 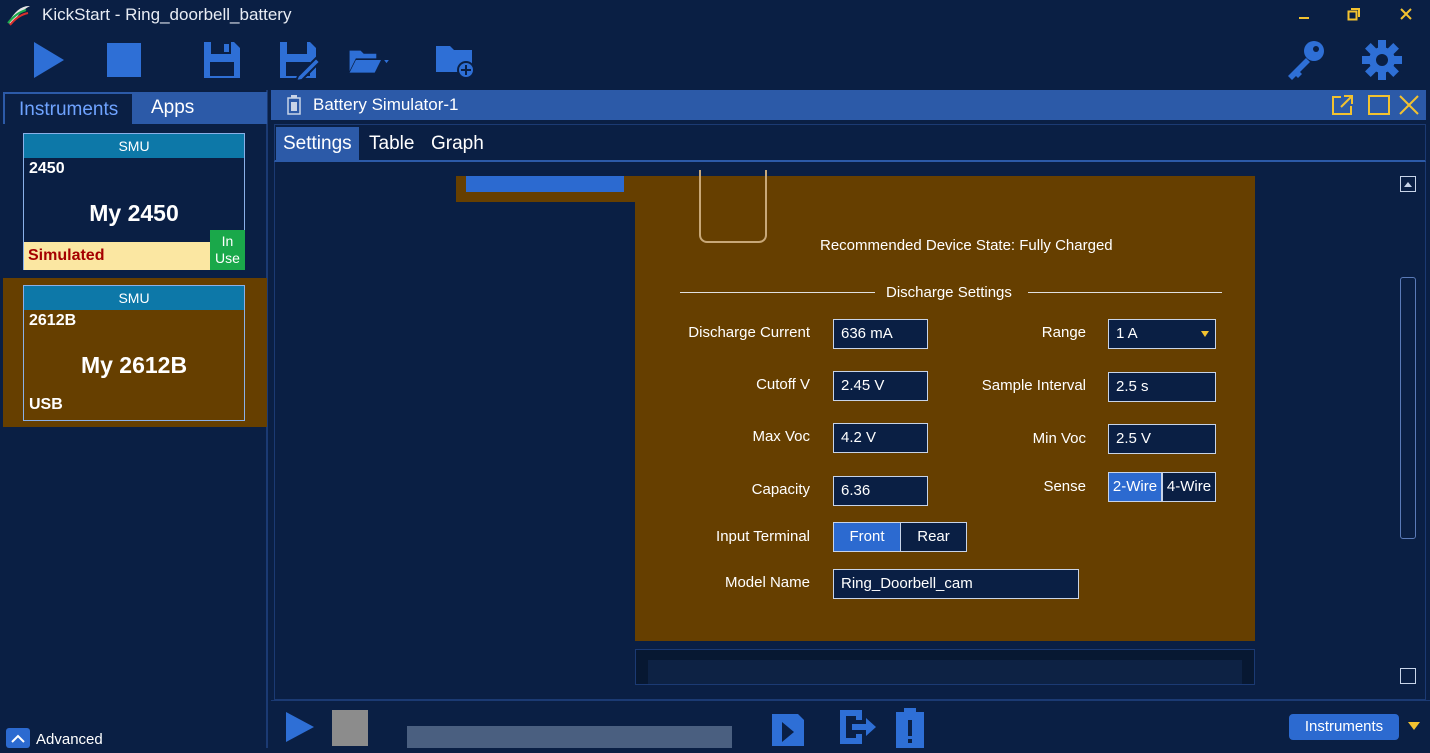 What do you see at coordinates (767, 582) in the screenshot?
I see `model-name-label: Model Name` at bounding box center [767, 582].